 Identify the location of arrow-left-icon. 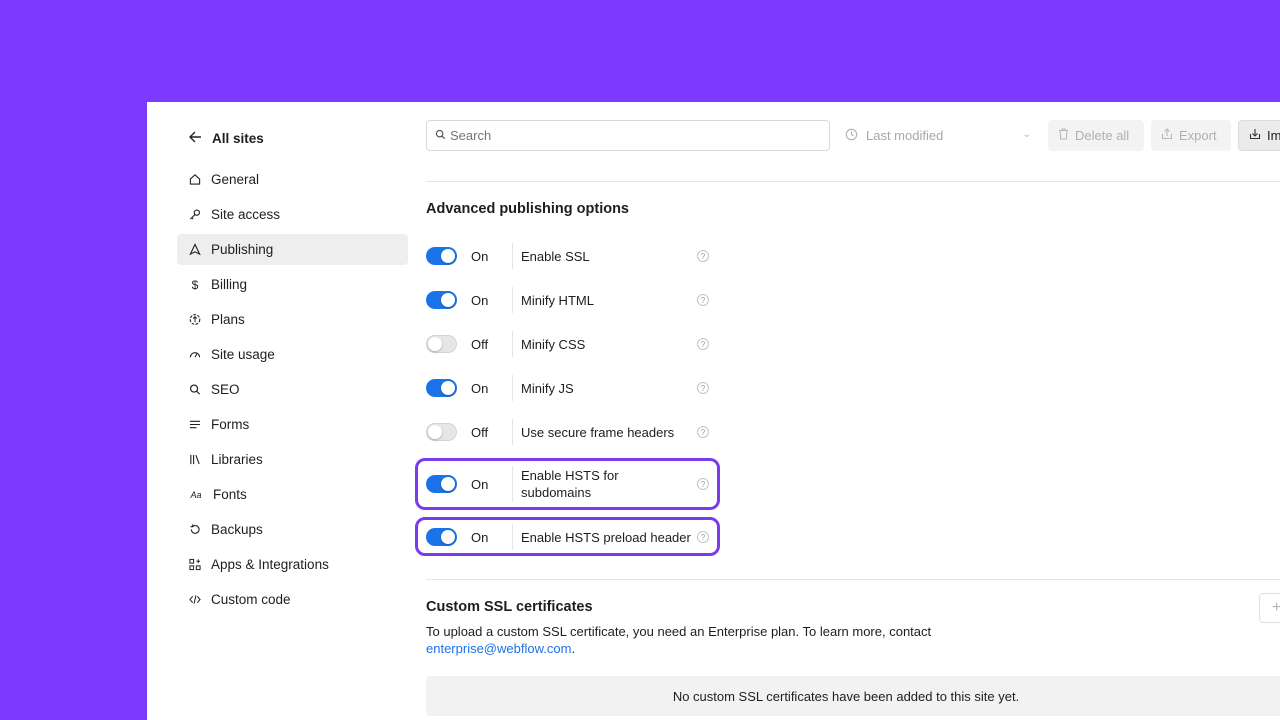
(195, 138).